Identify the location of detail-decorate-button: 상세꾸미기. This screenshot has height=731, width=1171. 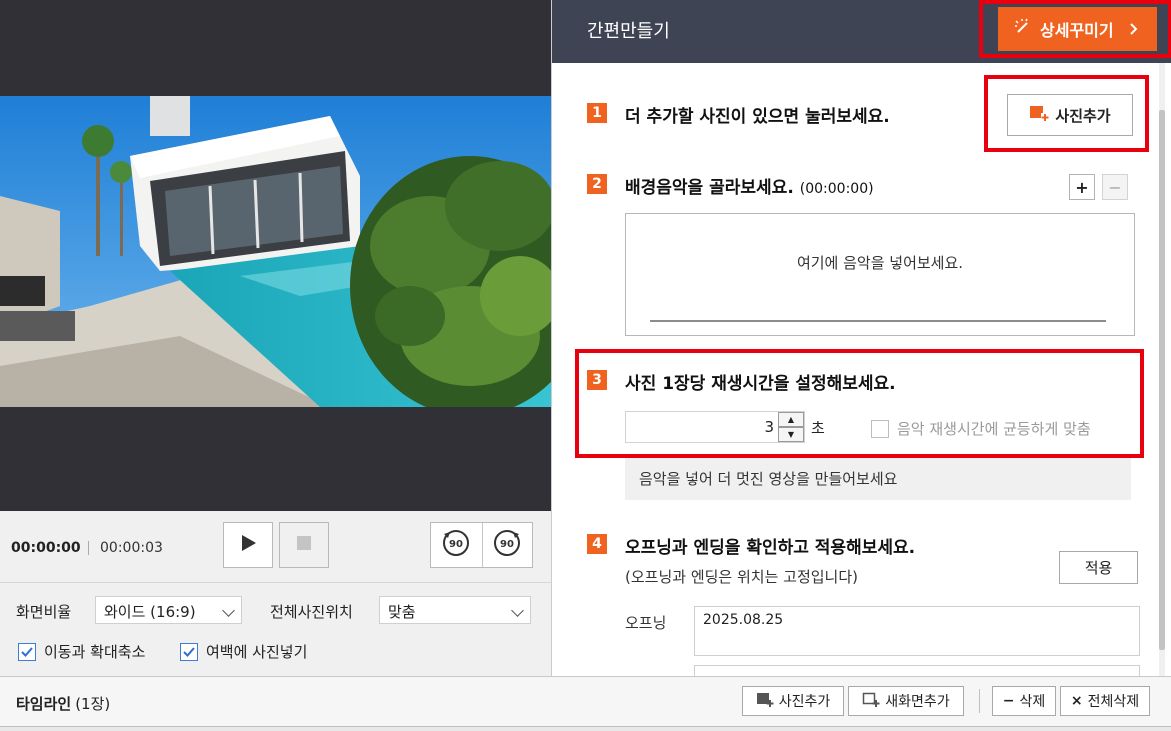
(1077, 29).